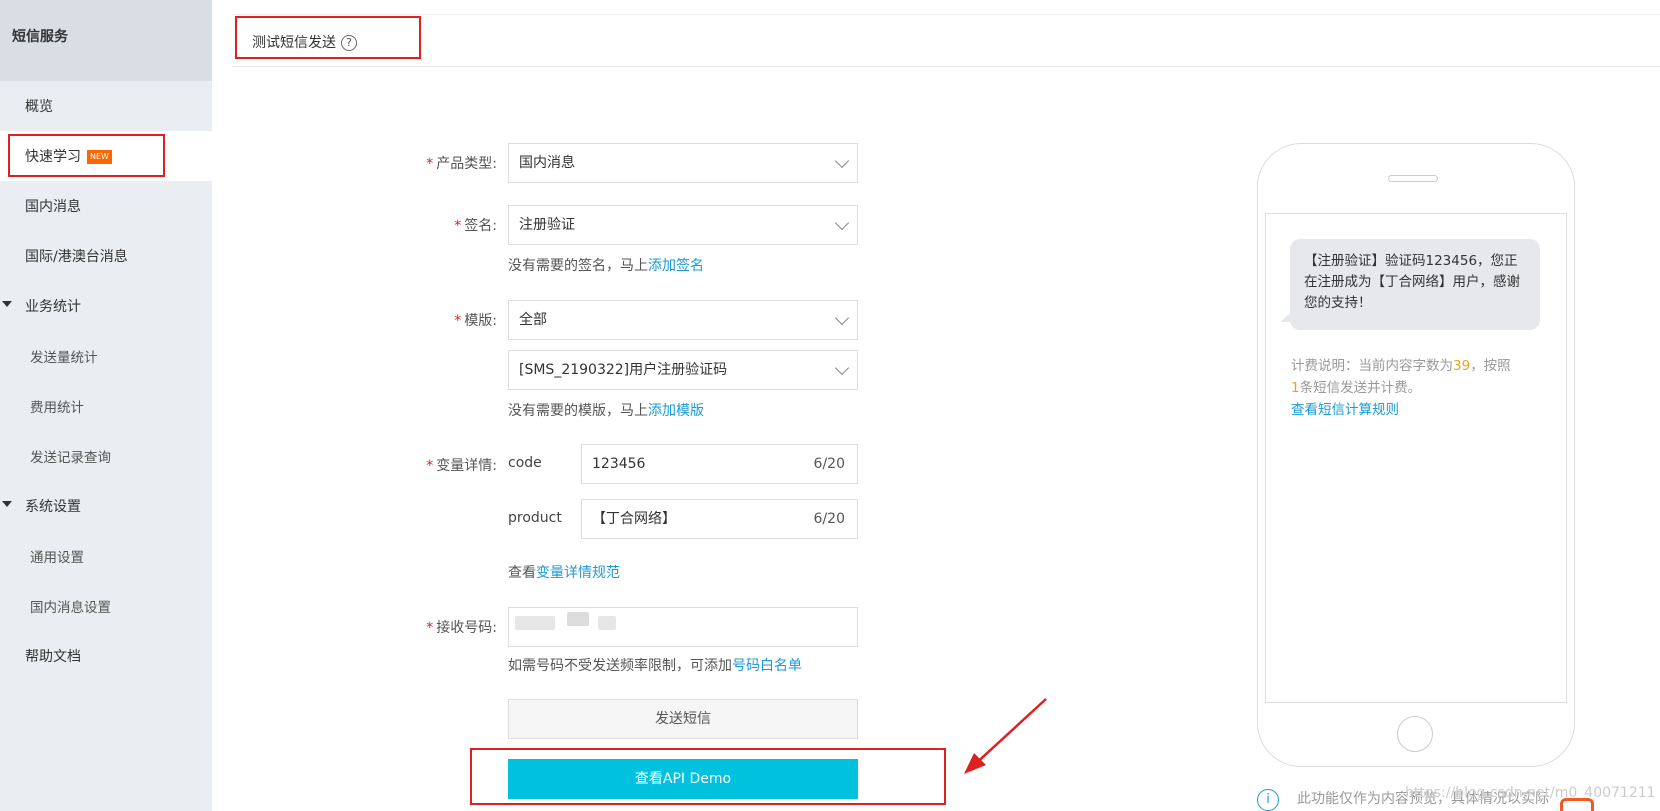  I want to click on billing-rules-link: 查看短信计算规则, so click(1345, 410).